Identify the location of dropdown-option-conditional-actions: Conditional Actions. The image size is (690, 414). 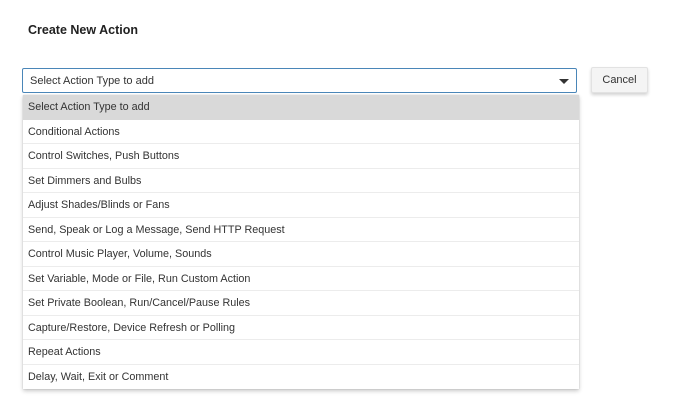
(301, 132).